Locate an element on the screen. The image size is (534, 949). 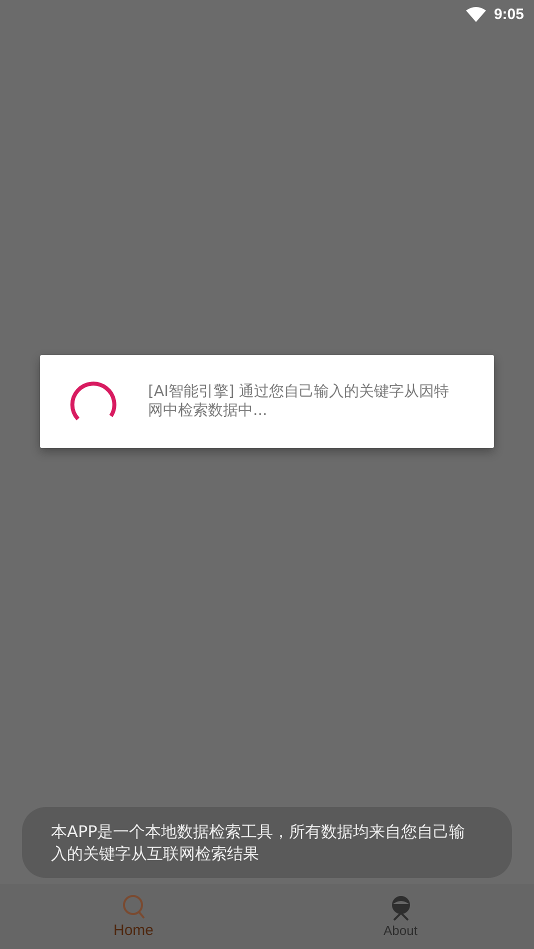
wifi-icon is located at coordinates (476, 14).